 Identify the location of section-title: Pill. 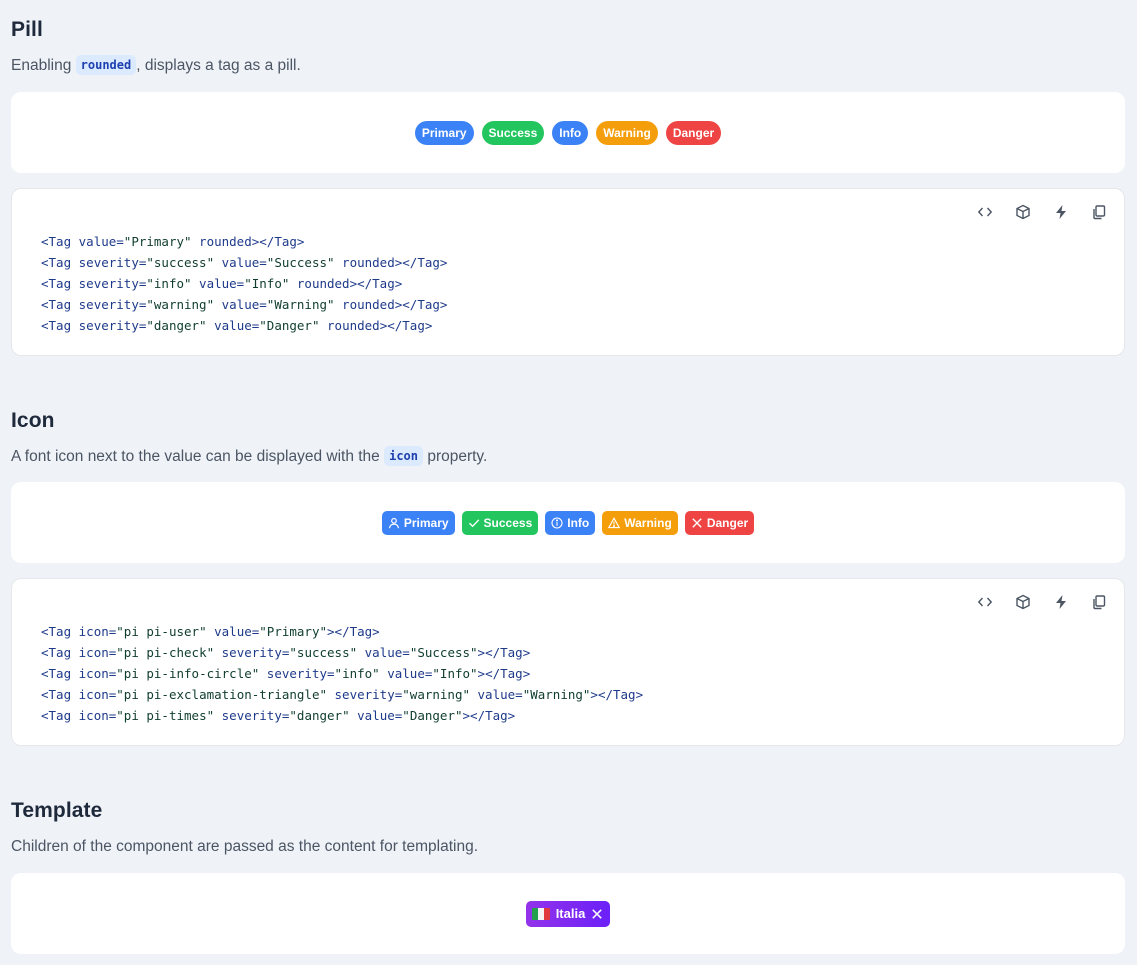
(27, 29).